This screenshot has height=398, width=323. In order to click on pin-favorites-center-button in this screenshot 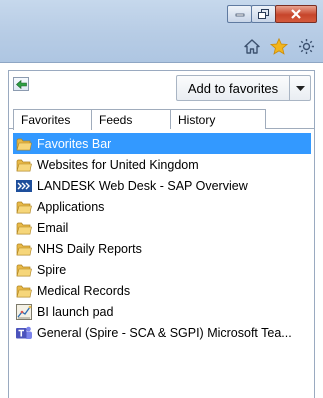, I will do `click(21, 84)`.